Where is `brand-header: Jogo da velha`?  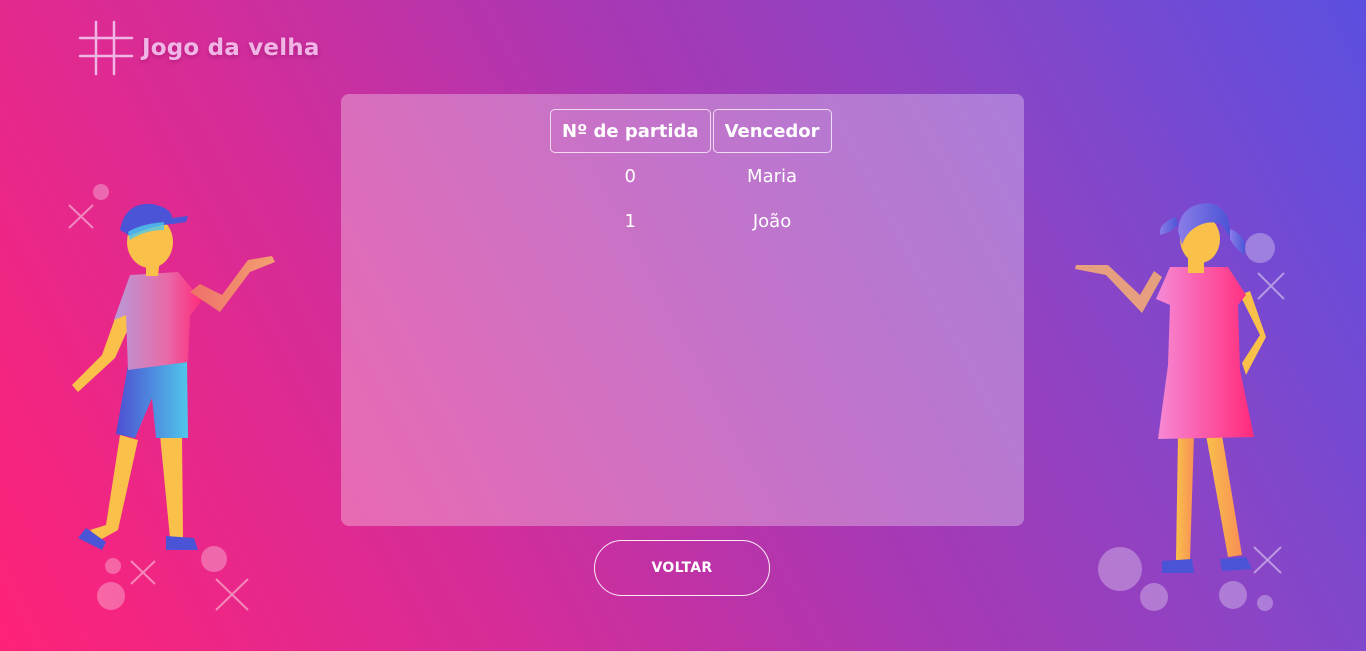
brand-header: Jogo da velha is located at coordinates (199, 48).